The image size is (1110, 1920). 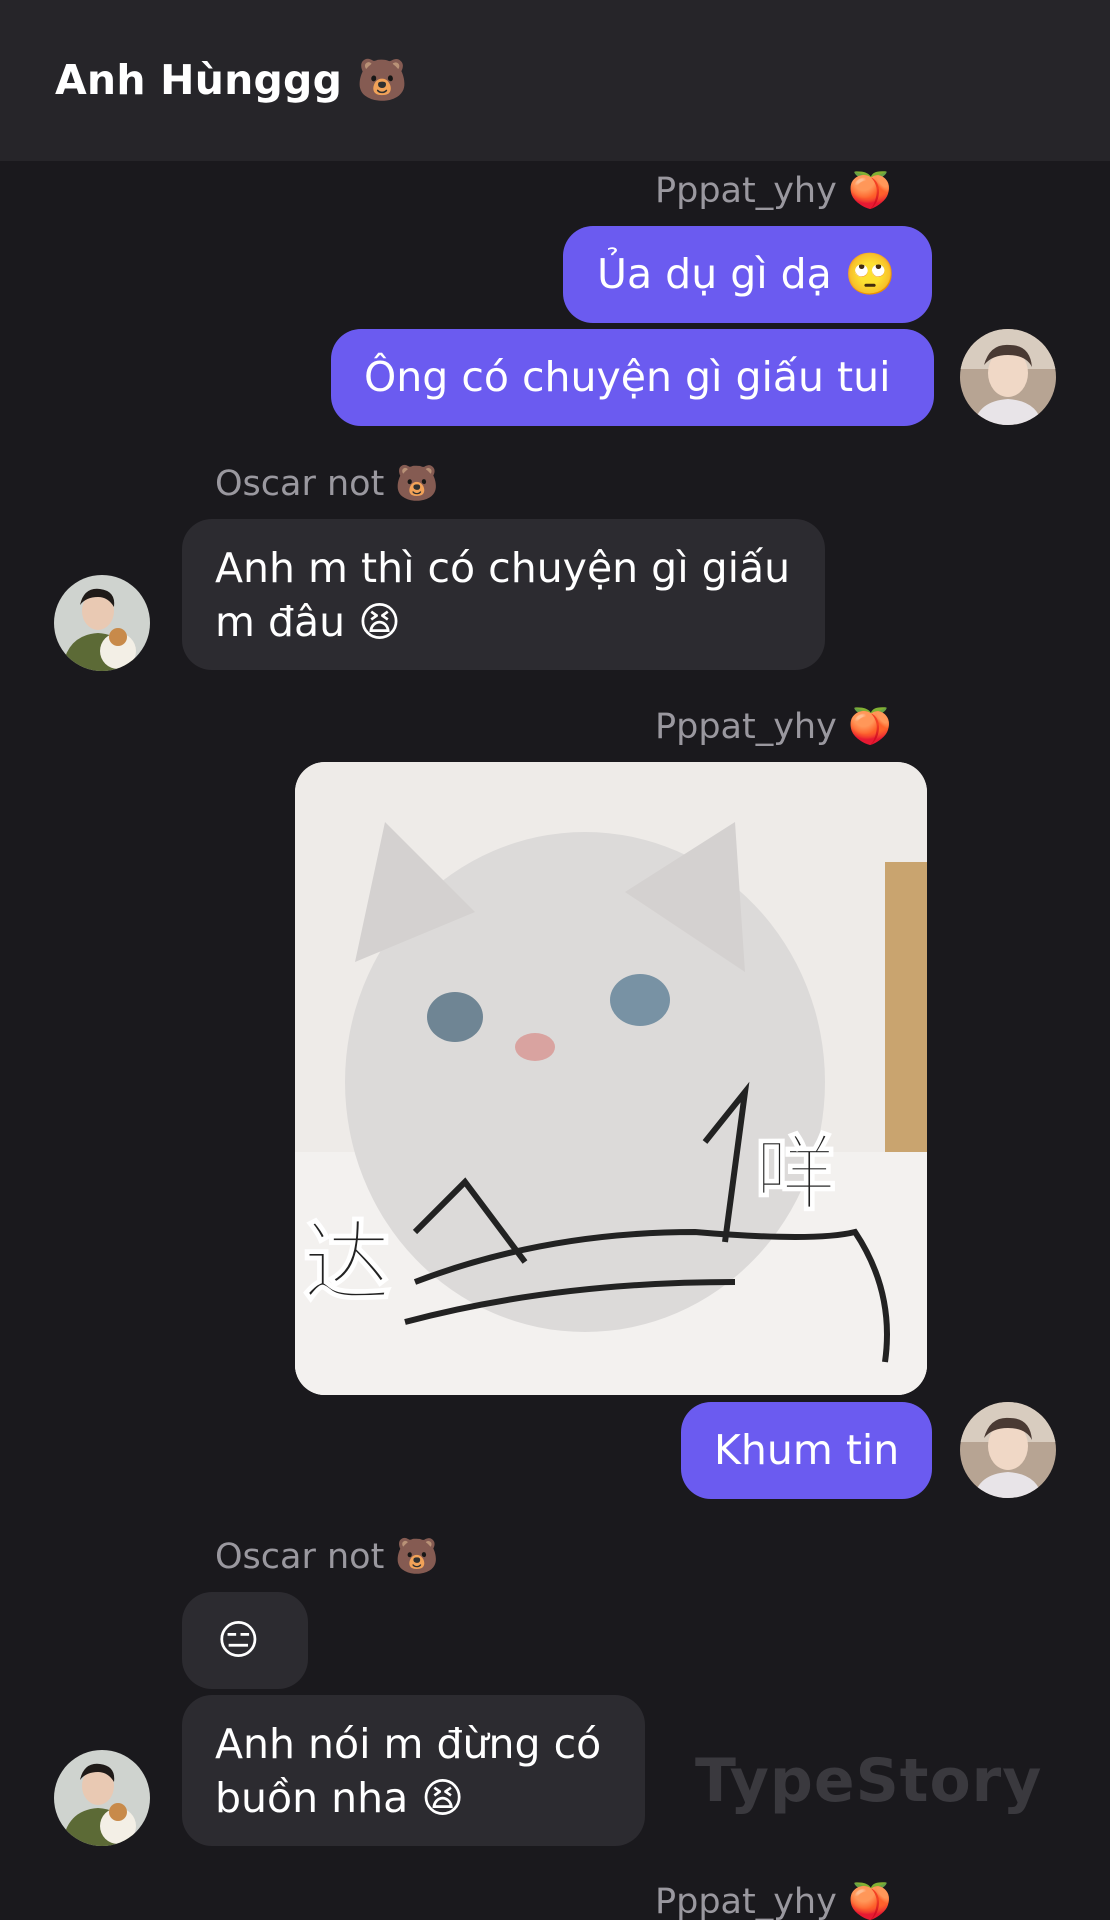 I want to click on message-text: Khum tin, so click(x=807, y=1450).